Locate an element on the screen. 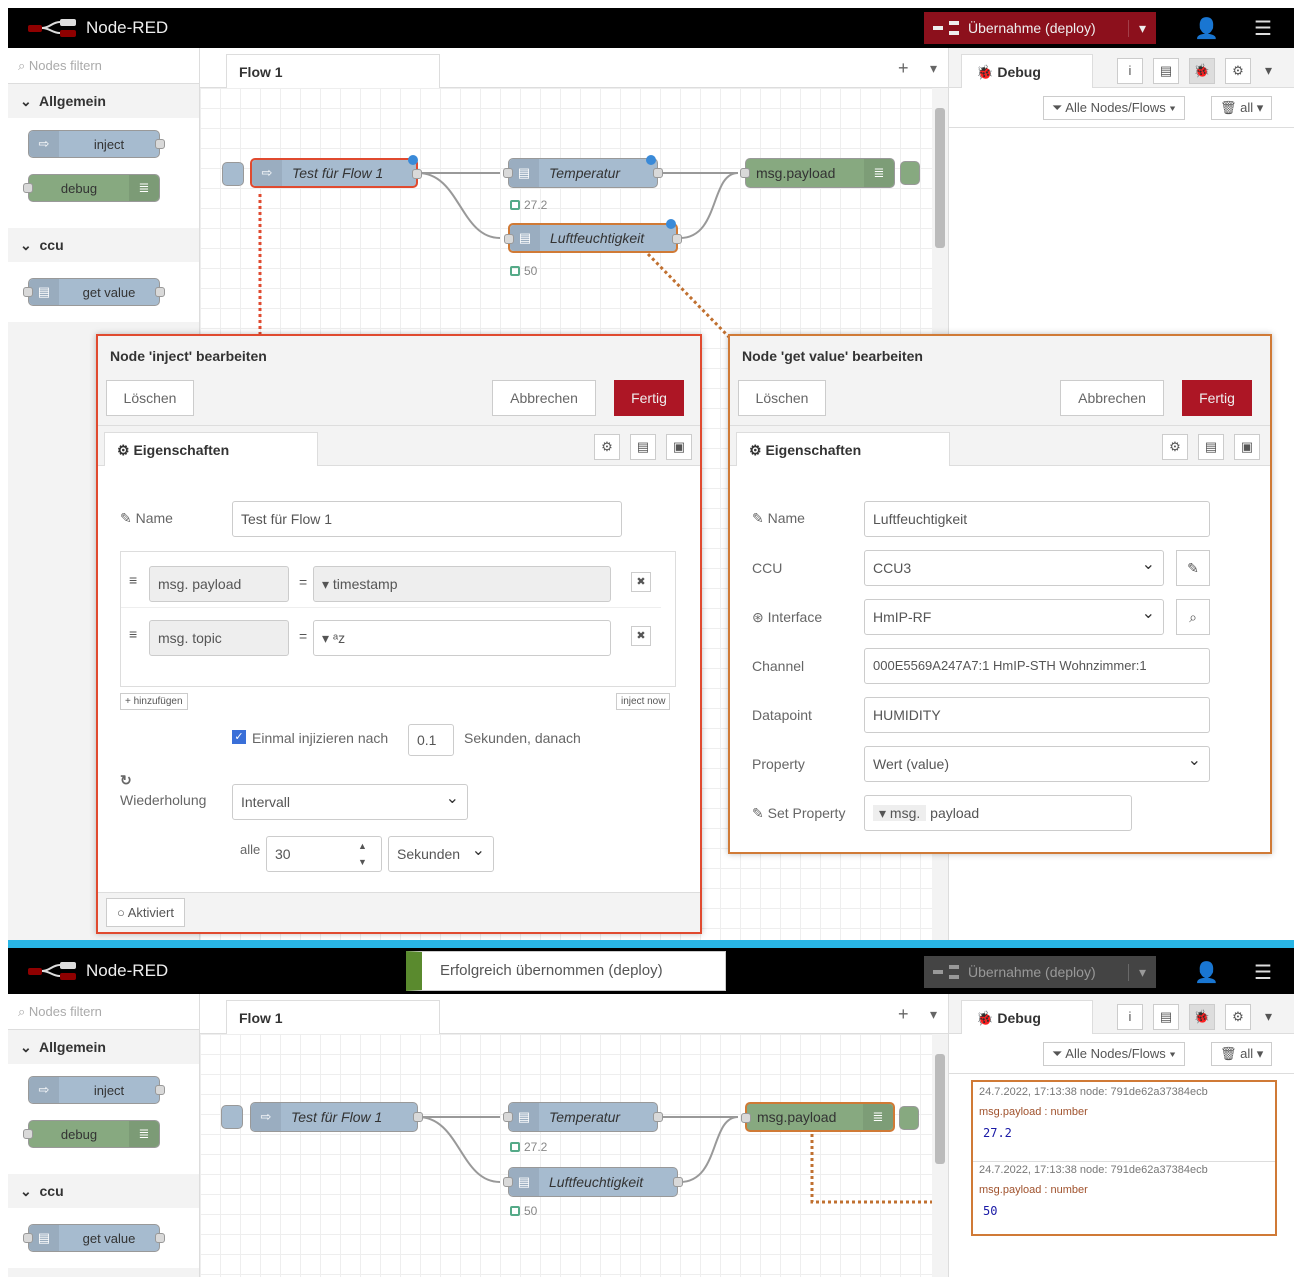 Image resolution: width=1302 pixels, height=1277 pixels. palette-node-debug: debug ≣ is located at coordinates (91, 1134).